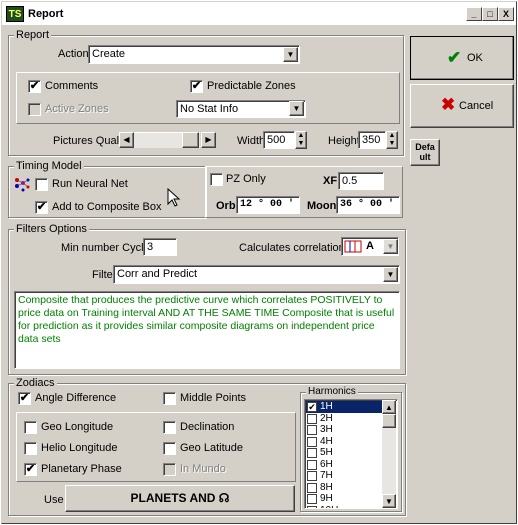 This screenshot has width=518, height=525. Describe the element at coordinates (160, 247) in the screenshot. I see `min-cycles-input: 3` at that location.